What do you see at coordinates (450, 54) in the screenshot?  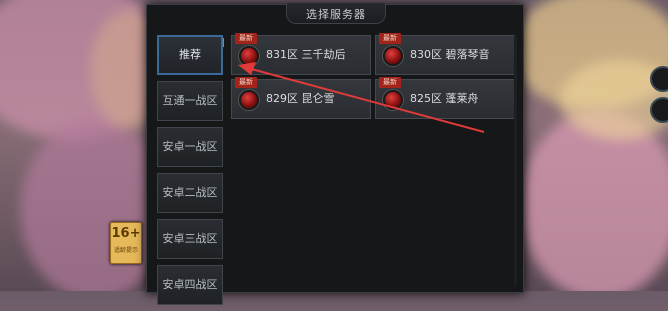 I see `server-label: 830区 碧落琴音` at bounding box center [450, 54].